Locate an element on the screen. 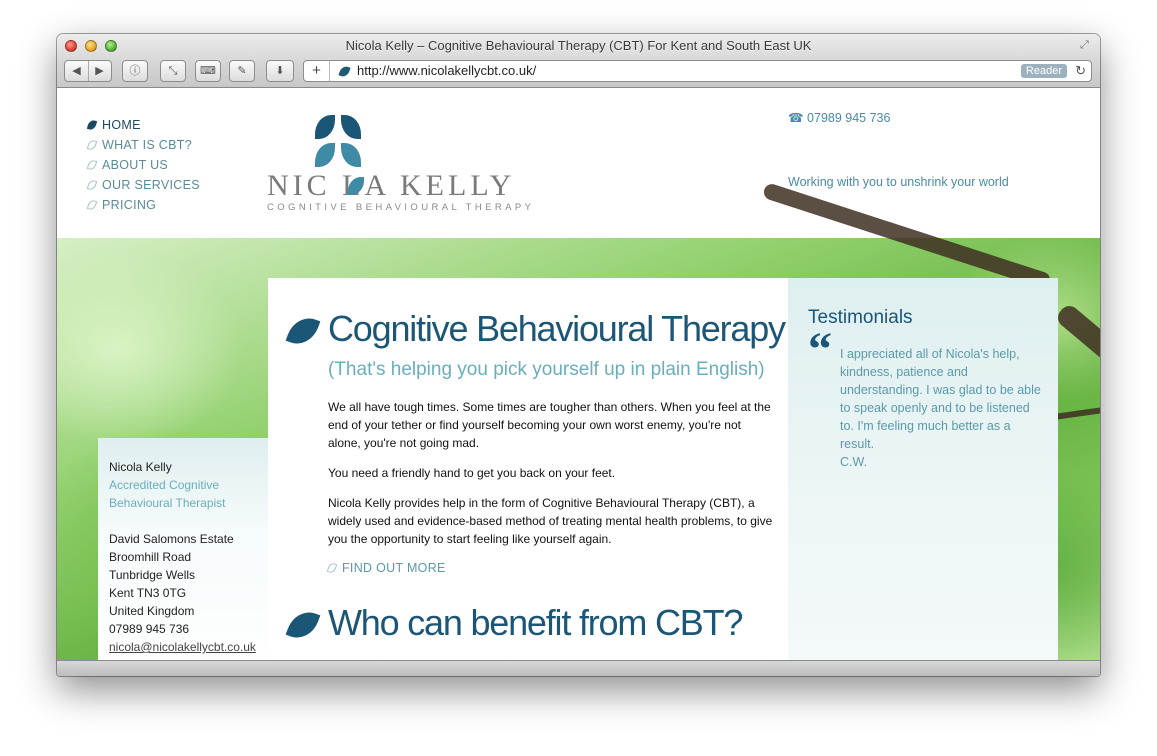 Image resolution: width=1157 pixels, height=756 pixels. nav-item-what-is-cbt: WHAT IS CBT? is located at coordinates (143, 145).